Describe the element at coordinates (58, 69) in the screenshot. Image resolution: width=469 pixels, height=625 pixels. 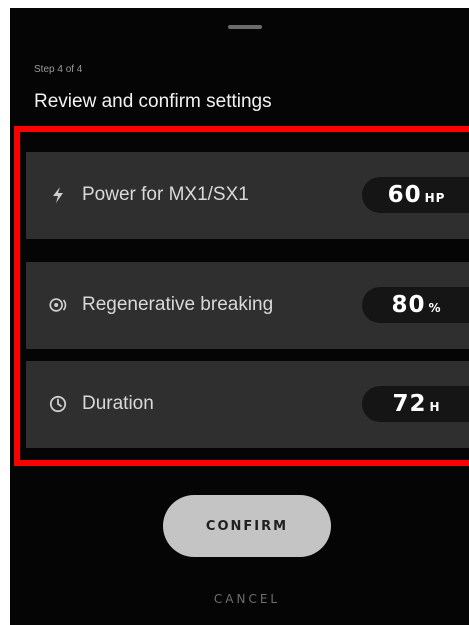
I see `step-indicator: Step 4 of 4` at that location.